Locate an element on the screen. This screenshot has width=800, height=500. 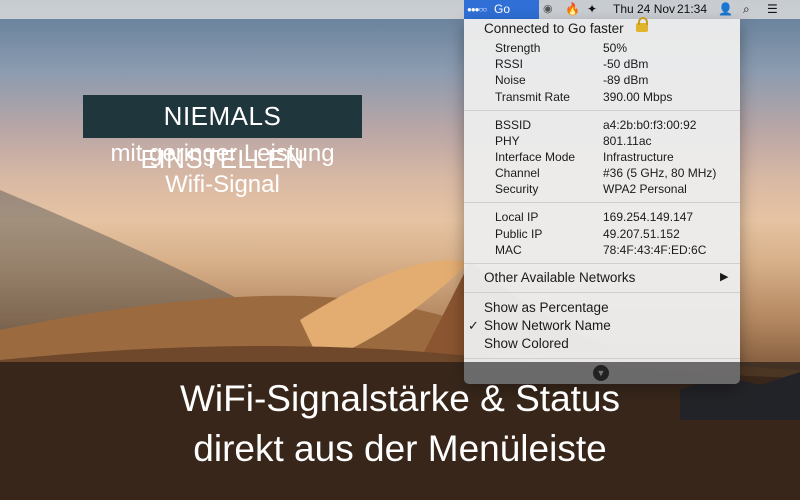
user-icon: 👤 is located at coordinates (725, 9).